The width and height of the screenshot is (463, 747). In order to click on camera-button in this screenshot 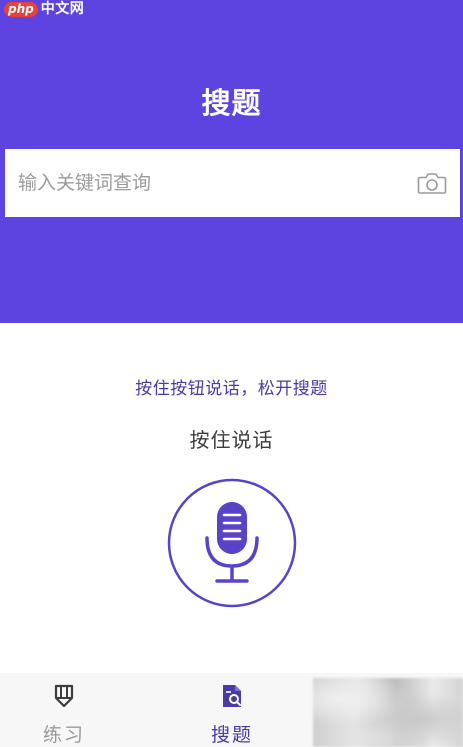, I will do `click(432, 183)`.